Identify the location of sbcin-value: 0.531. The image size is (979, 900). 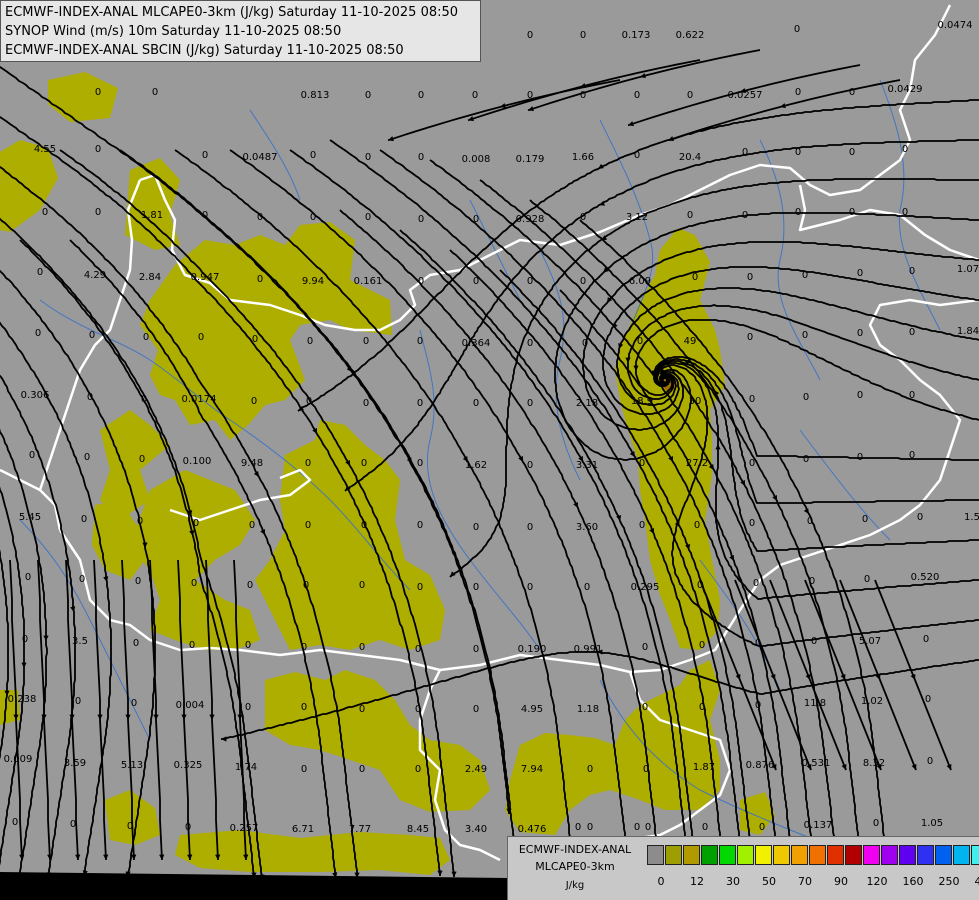
(816, 763).